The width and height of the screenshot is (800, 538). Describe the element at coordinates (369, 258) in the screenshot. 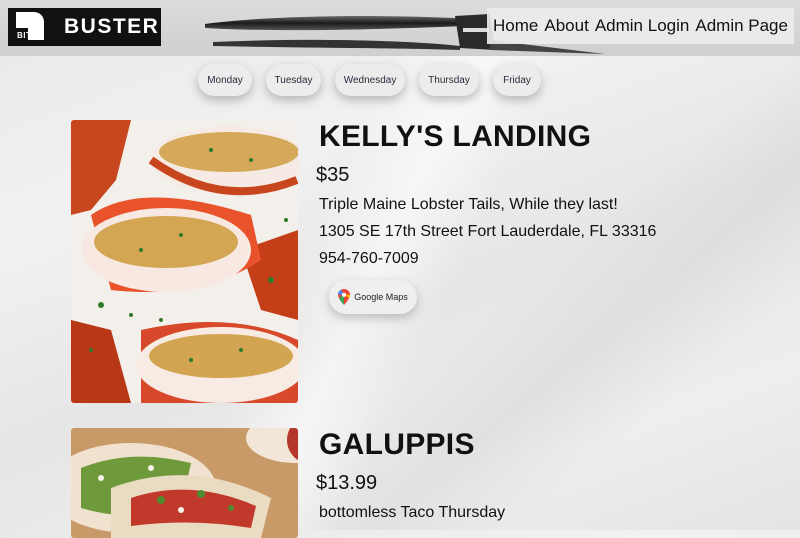

I see `restaurant-phone: 954-760-7009` at that location.